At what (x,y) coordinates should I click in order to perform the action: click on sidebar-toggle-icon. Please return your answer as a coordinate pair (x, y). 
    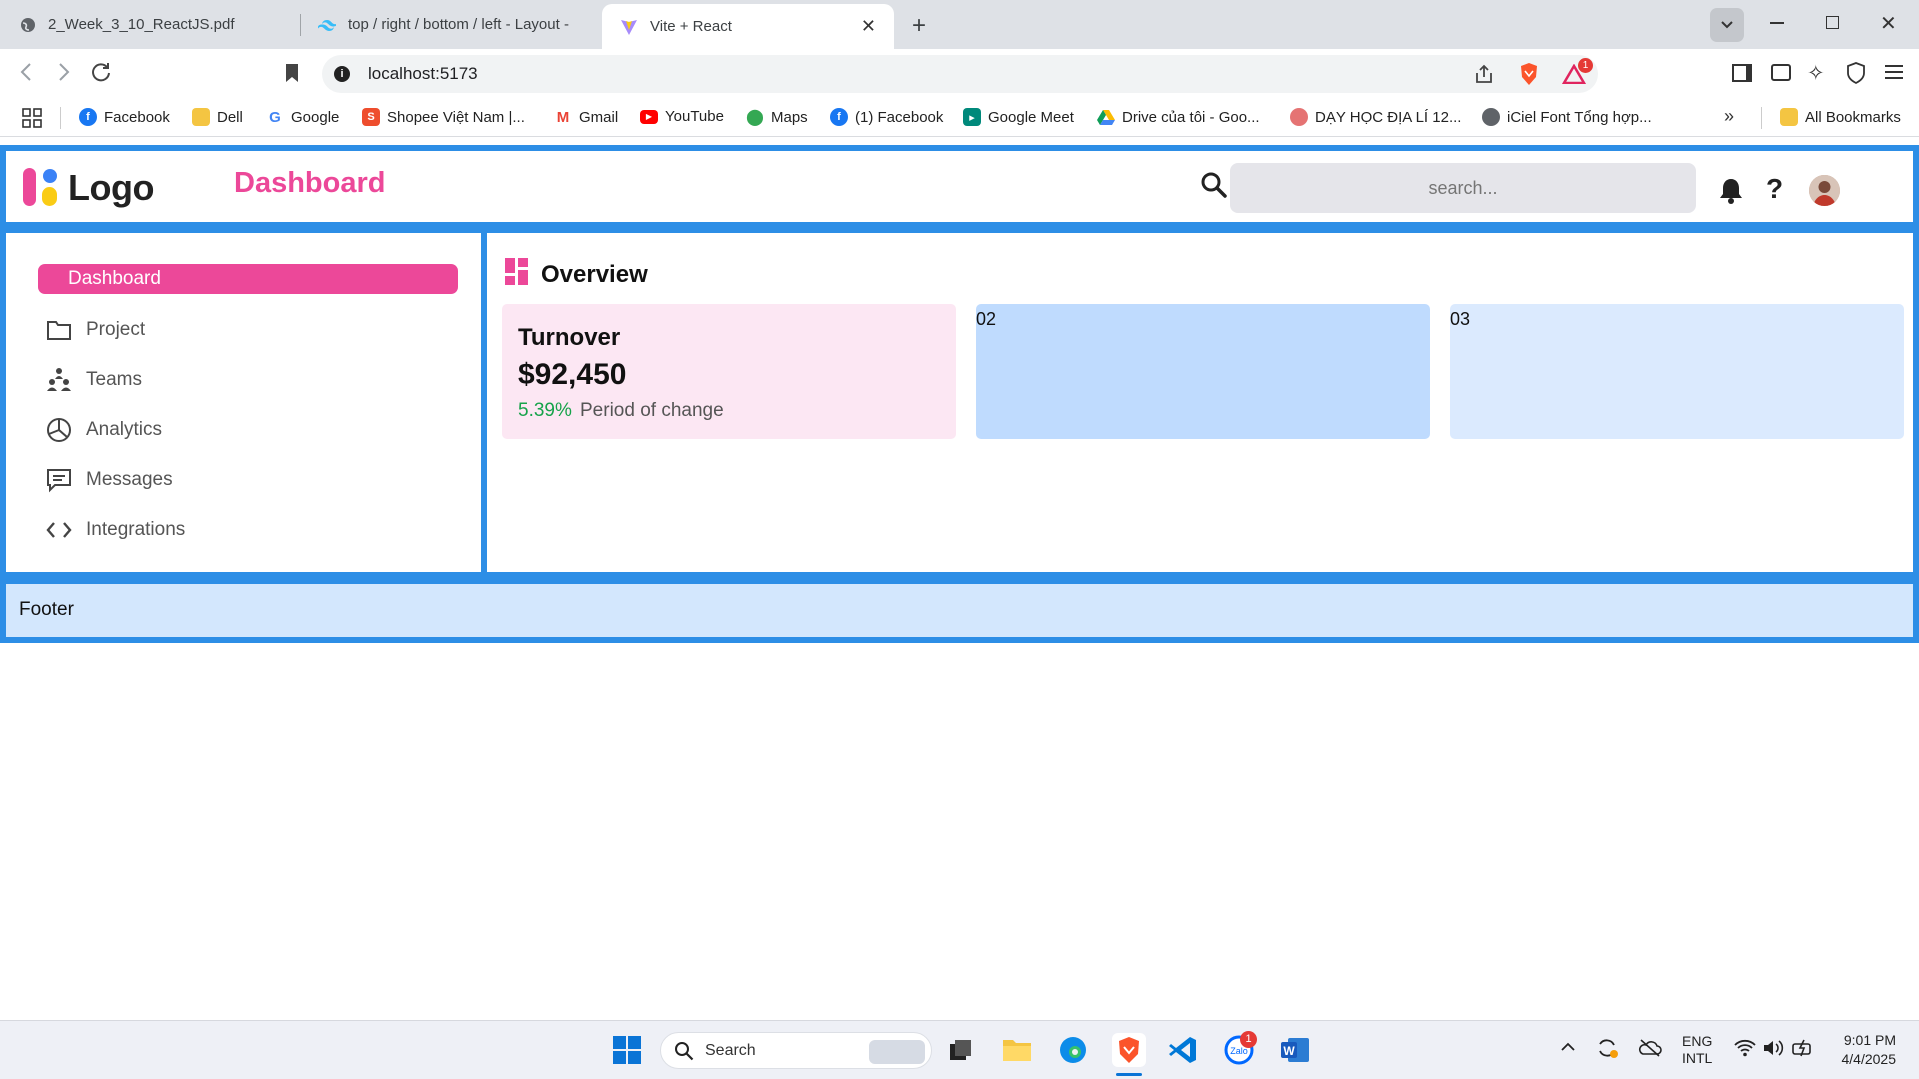
    Looking at the image, I should click on (1742, 73).